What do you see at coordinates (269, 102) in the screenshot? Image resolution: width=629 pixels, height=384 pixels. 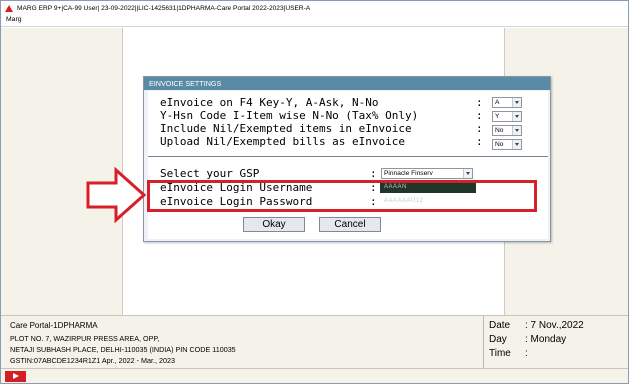 I see `setting-label-f4-key: eInvoice on F4 Key-Y, A-Ask, N-No` at bounding box center [269, 102].